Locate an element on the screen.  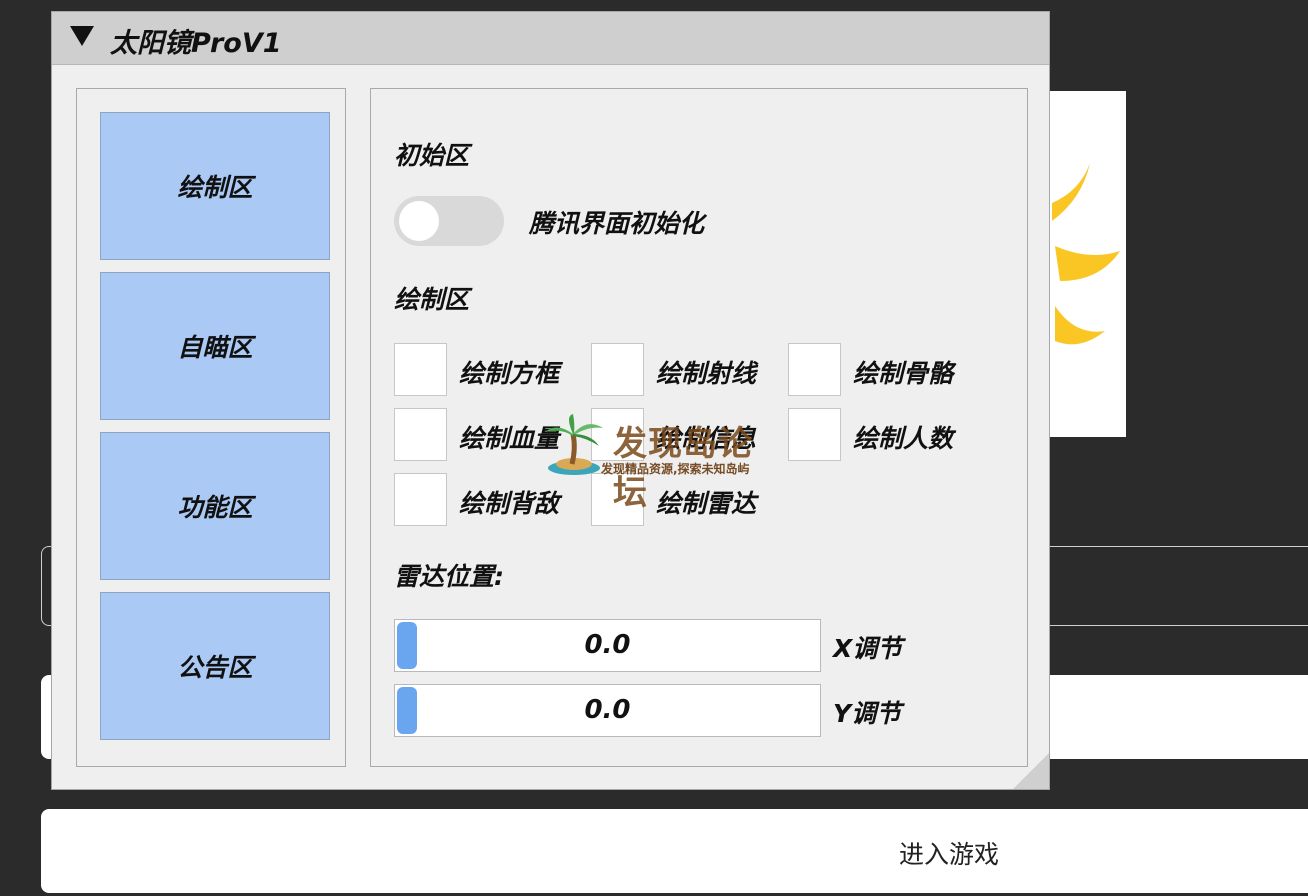
checkbox-label: 绘制背敌 is located at coordinates (509, 503).